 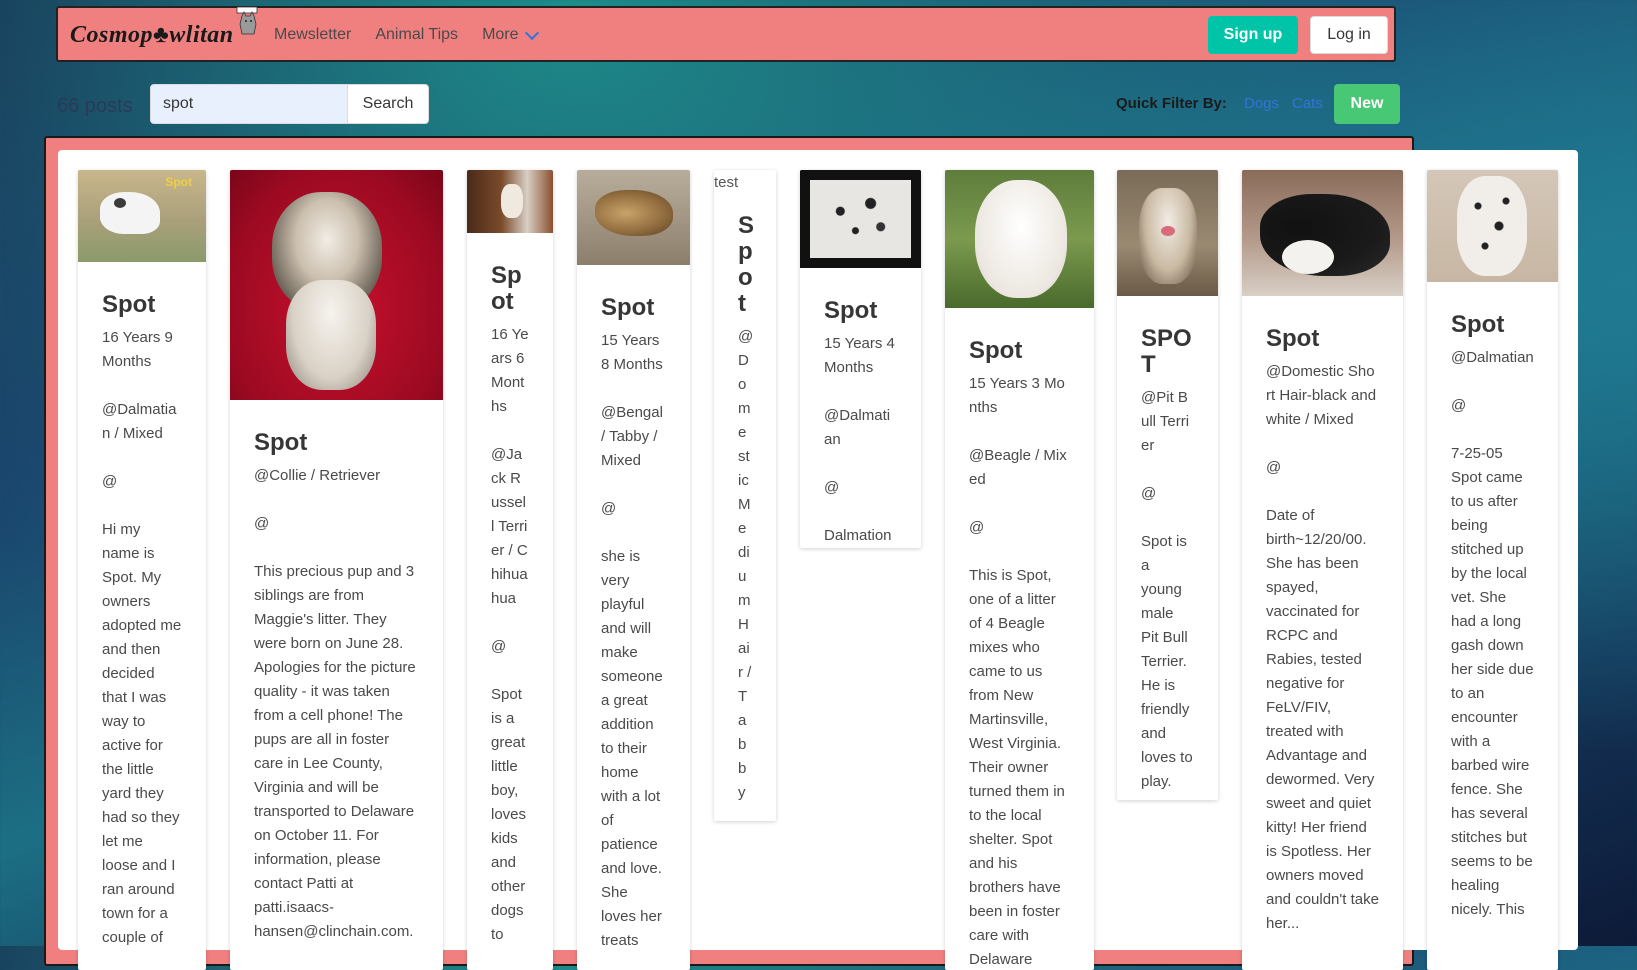 I want to click on card-age: 16 Years 9 Months, so click(x=137, y=349).